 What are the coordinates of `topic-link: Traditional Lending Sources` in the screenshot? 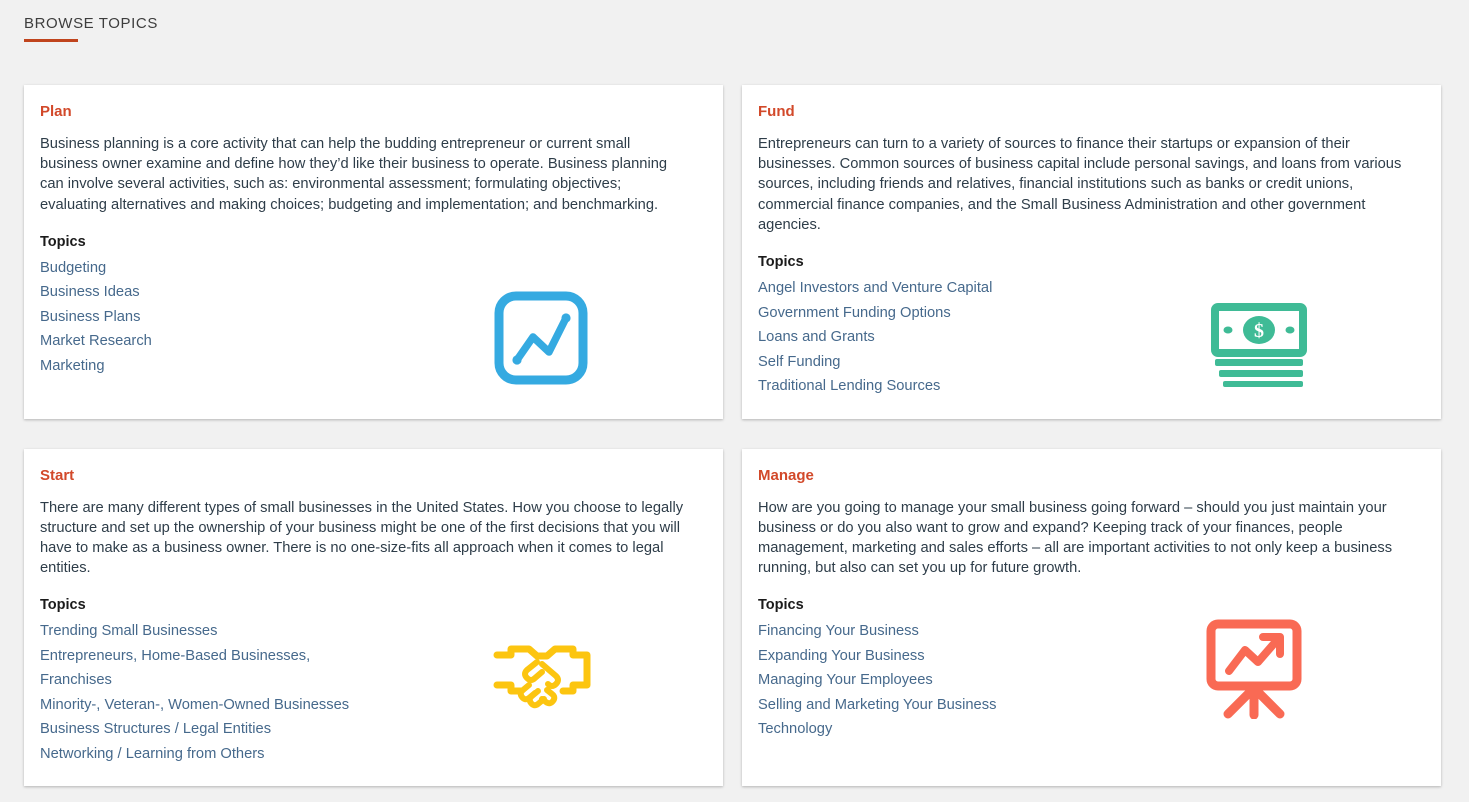 It's located at (849, 386).